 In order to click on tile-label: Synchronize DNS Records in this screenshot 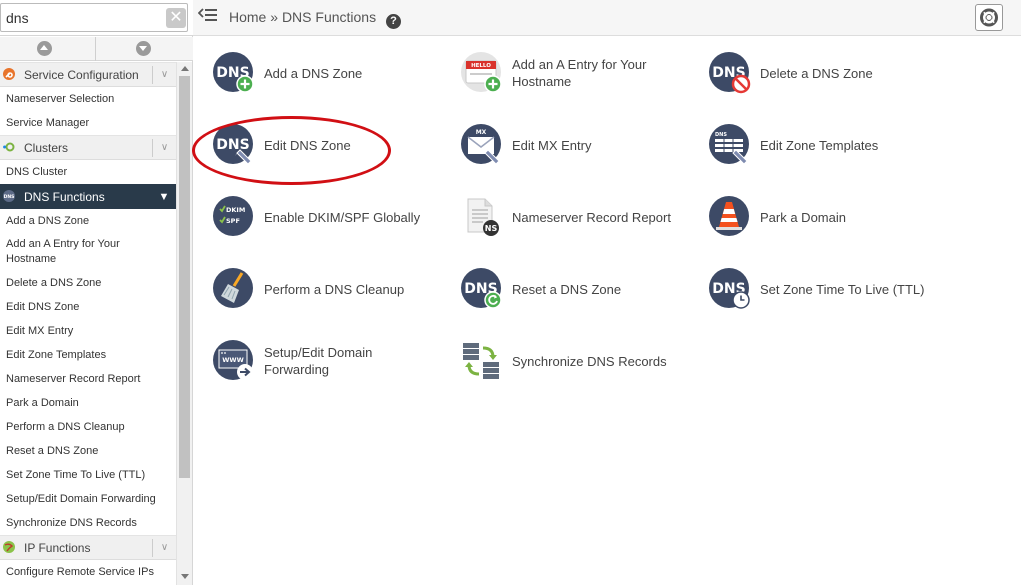, I will do `click(589, 361)`.